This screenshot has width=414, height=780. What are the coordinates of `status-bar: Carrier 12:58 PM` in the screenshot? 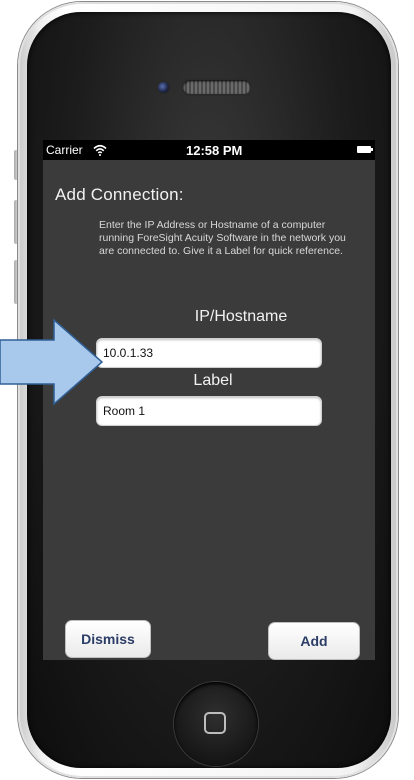 It's located at (209, 150).